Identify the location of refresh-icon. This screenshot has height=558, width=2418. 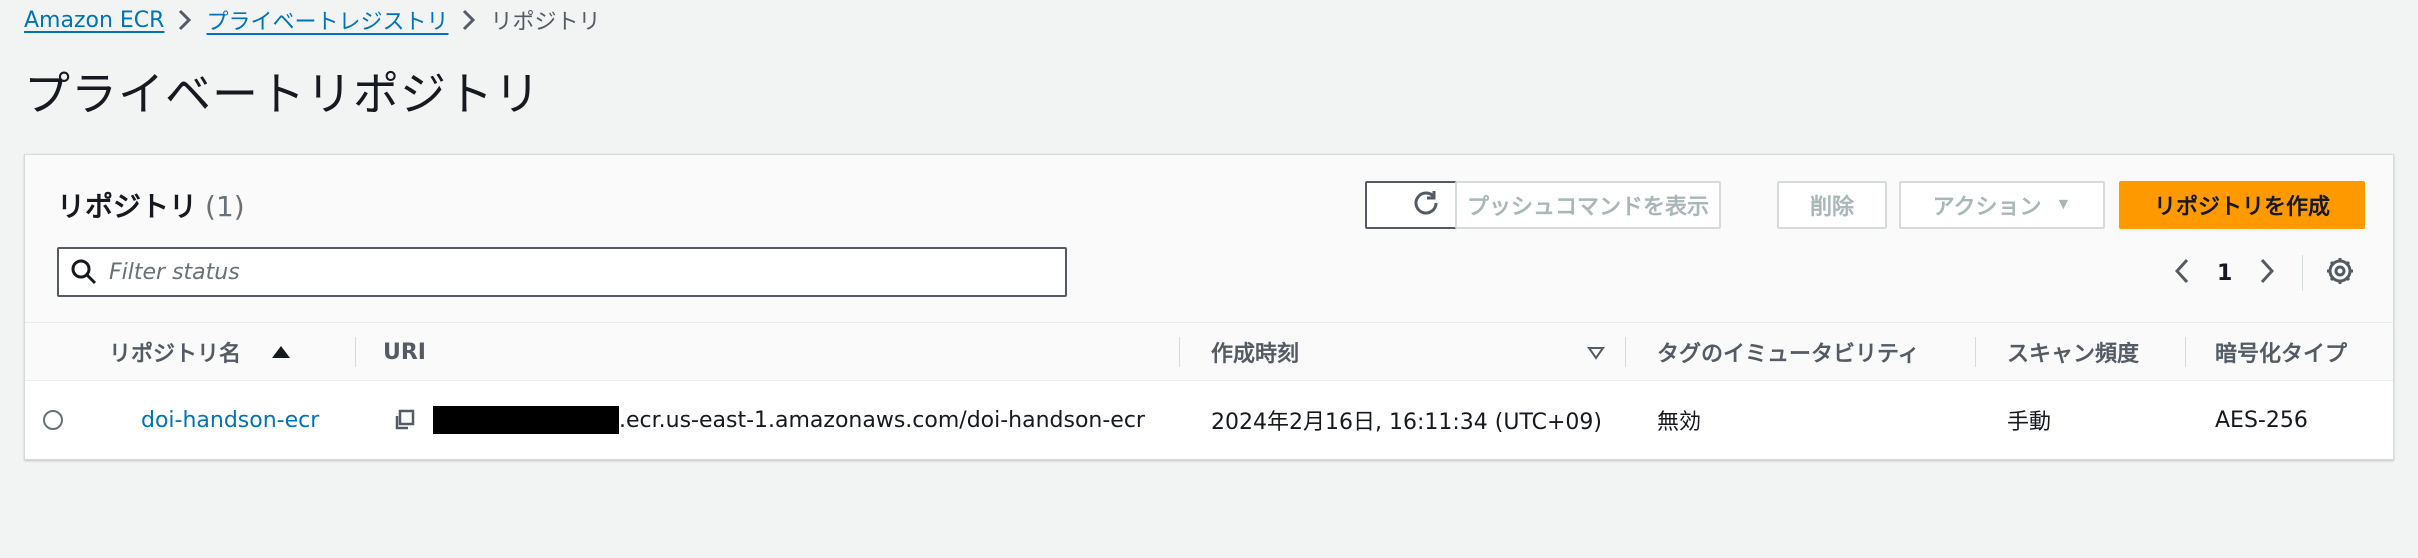
(1426, 205).